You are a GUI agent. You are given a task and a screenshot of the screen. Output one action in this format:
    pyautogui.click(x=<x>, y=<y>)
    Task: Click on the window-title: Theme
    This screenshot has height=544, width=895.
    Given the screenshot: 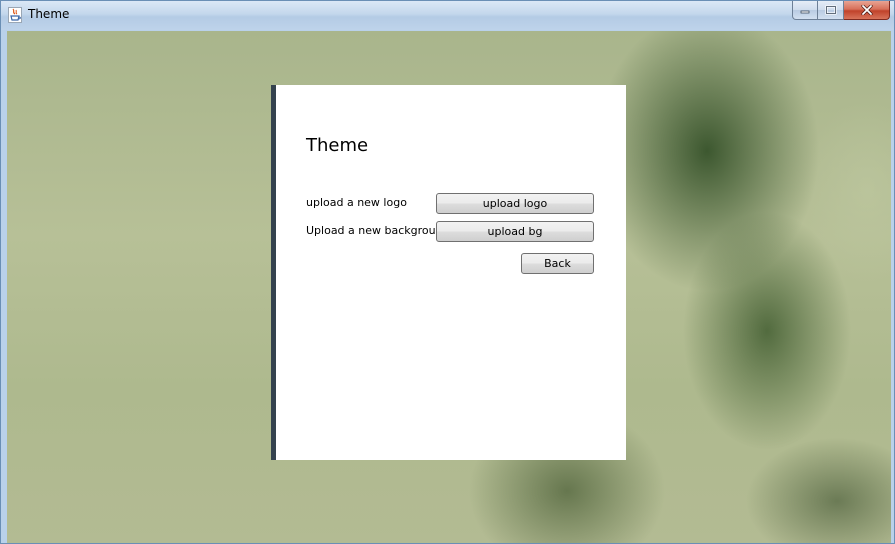 What is the action you would take?
    pyautogui.click(x=49, y=14)
    